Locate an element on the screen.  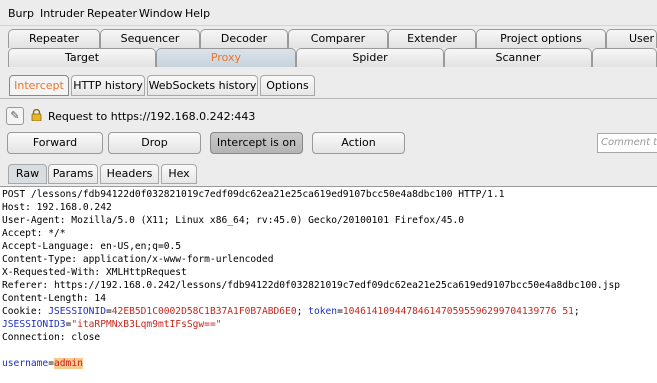
tab-raw: Raw is located at coordinates (27, 174).